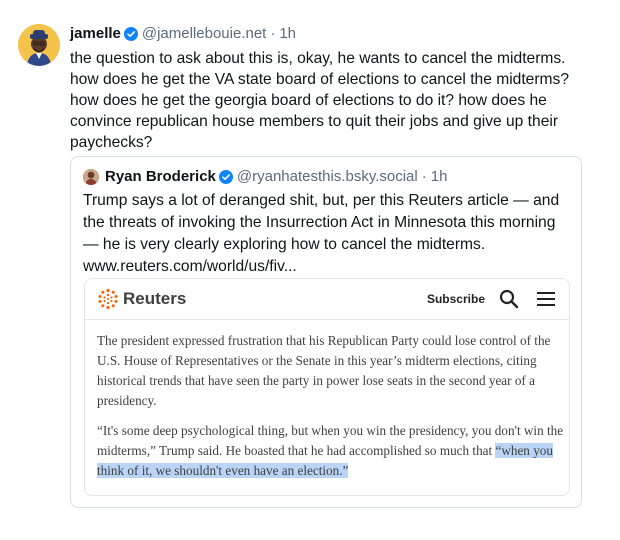  I want to click on reuters-header: Reuters Subscribe, so click(327, 299).